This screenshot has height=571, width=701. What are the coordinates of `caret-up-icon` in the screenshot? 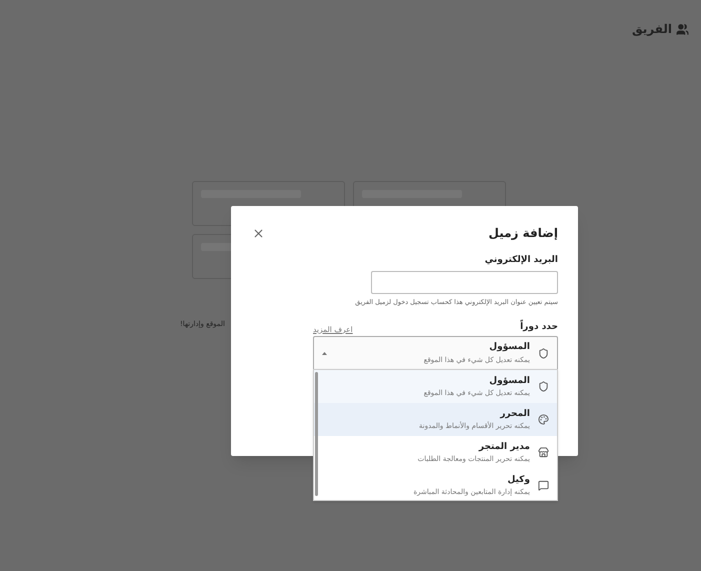 It's located at (324, 353).